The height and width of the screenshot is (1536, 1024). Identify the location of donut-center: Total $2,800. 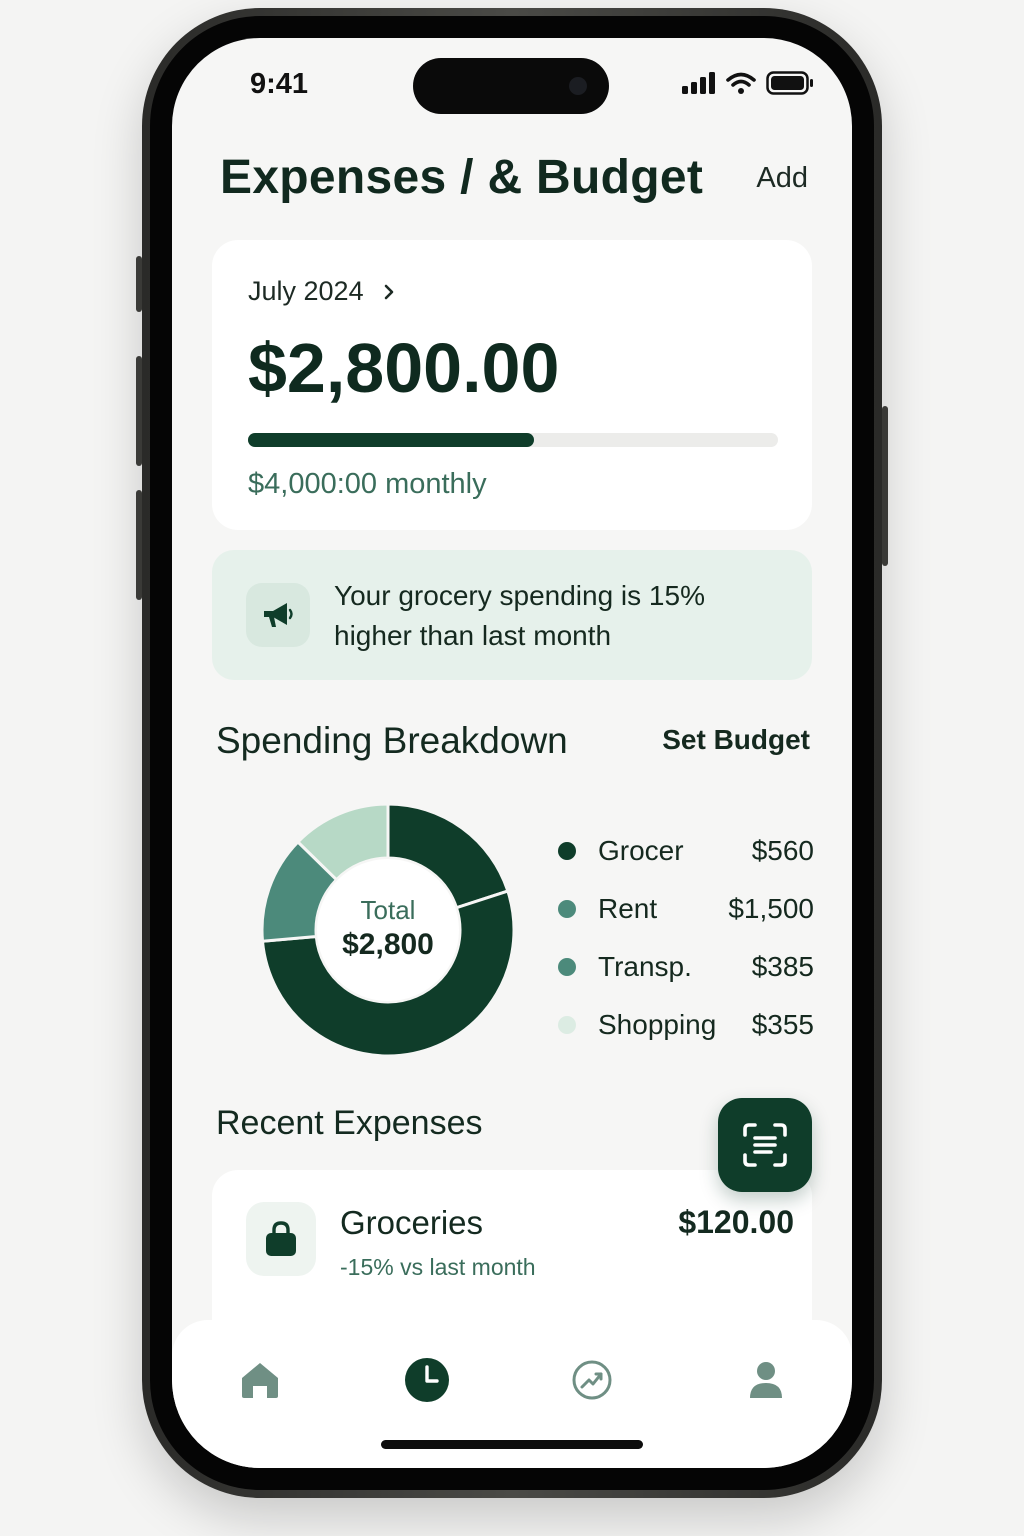
(388, 930).